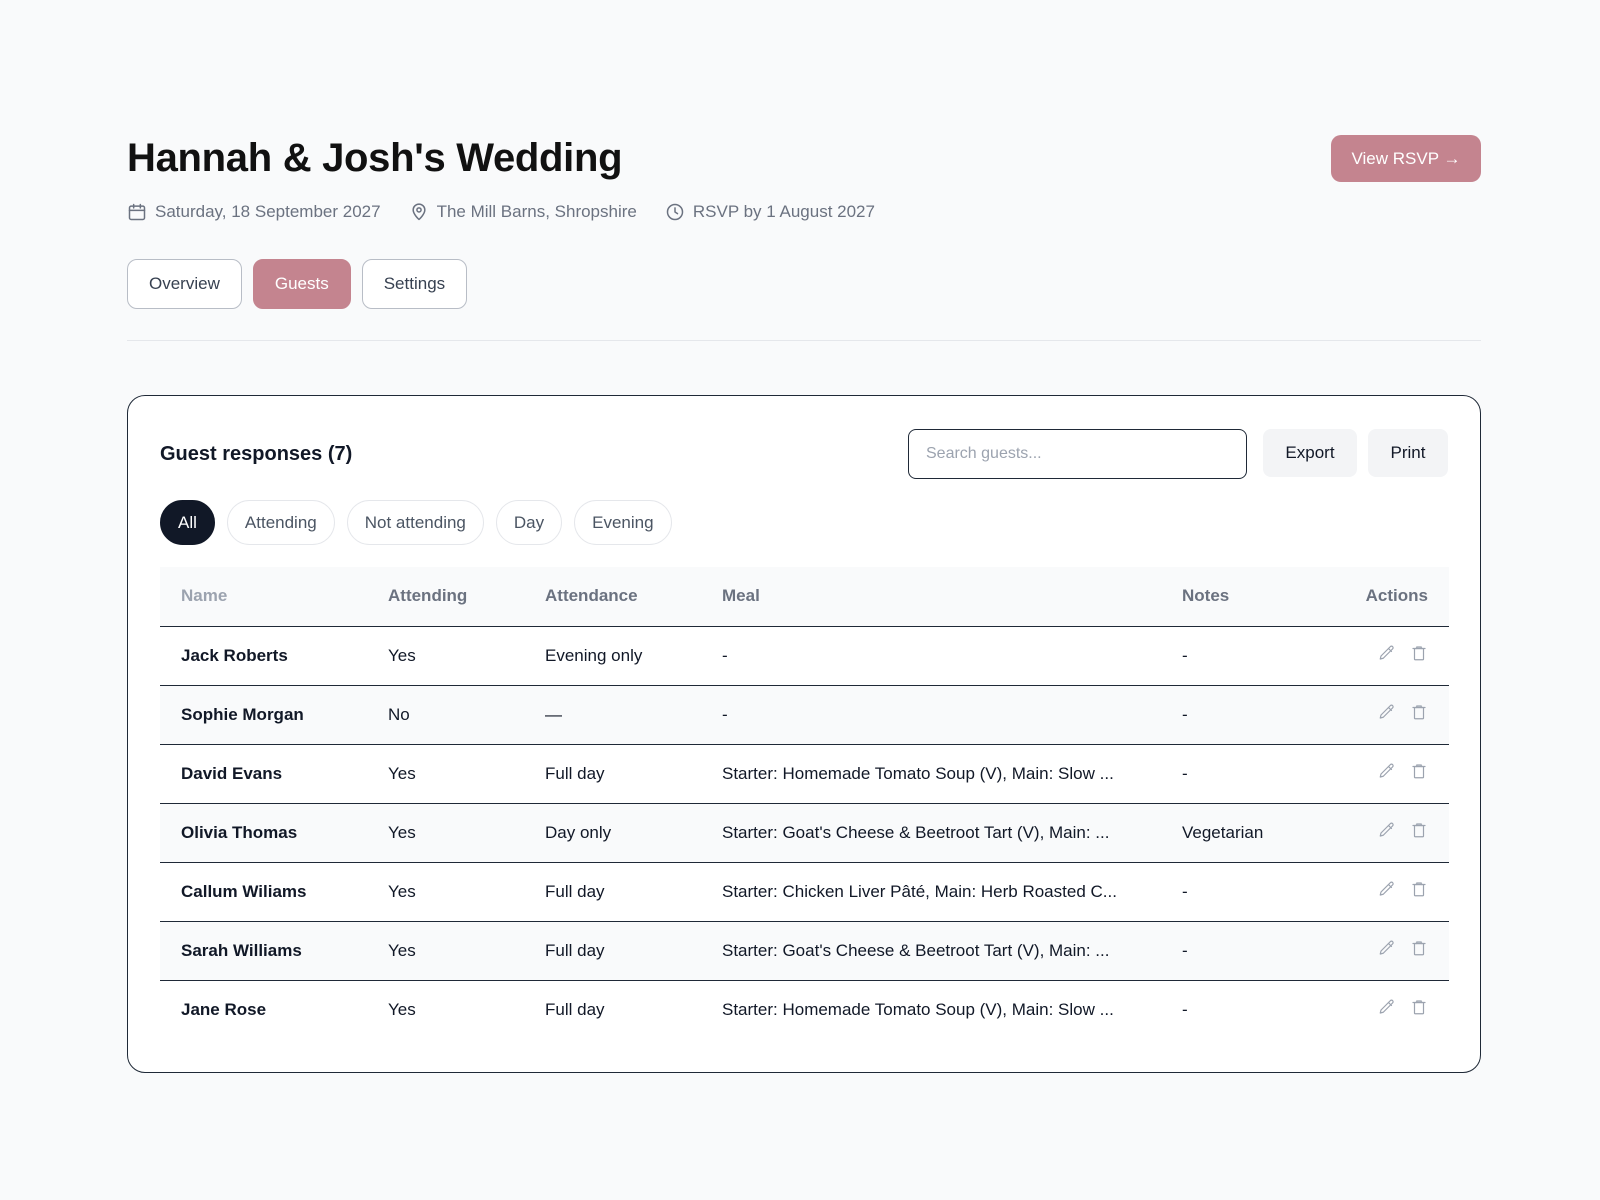 Image resolution: width=1600 pixels, height=1200 pixels. I want to click on export-button: Export, so click(1310, 453).